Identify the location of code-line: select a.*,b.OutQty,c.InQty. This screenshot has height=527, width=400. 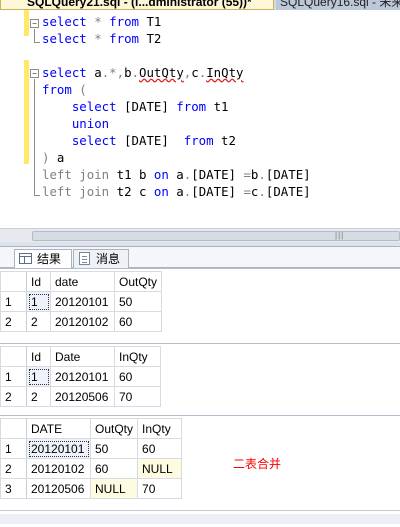
(143, 72).